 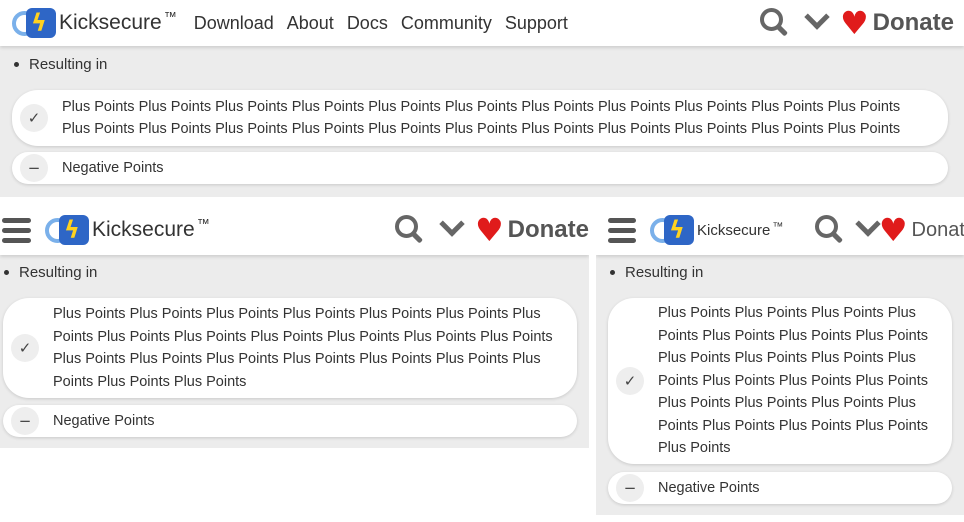 I want to click on main-nav: Download About Docs Community Support, so click(x=387, y=23).